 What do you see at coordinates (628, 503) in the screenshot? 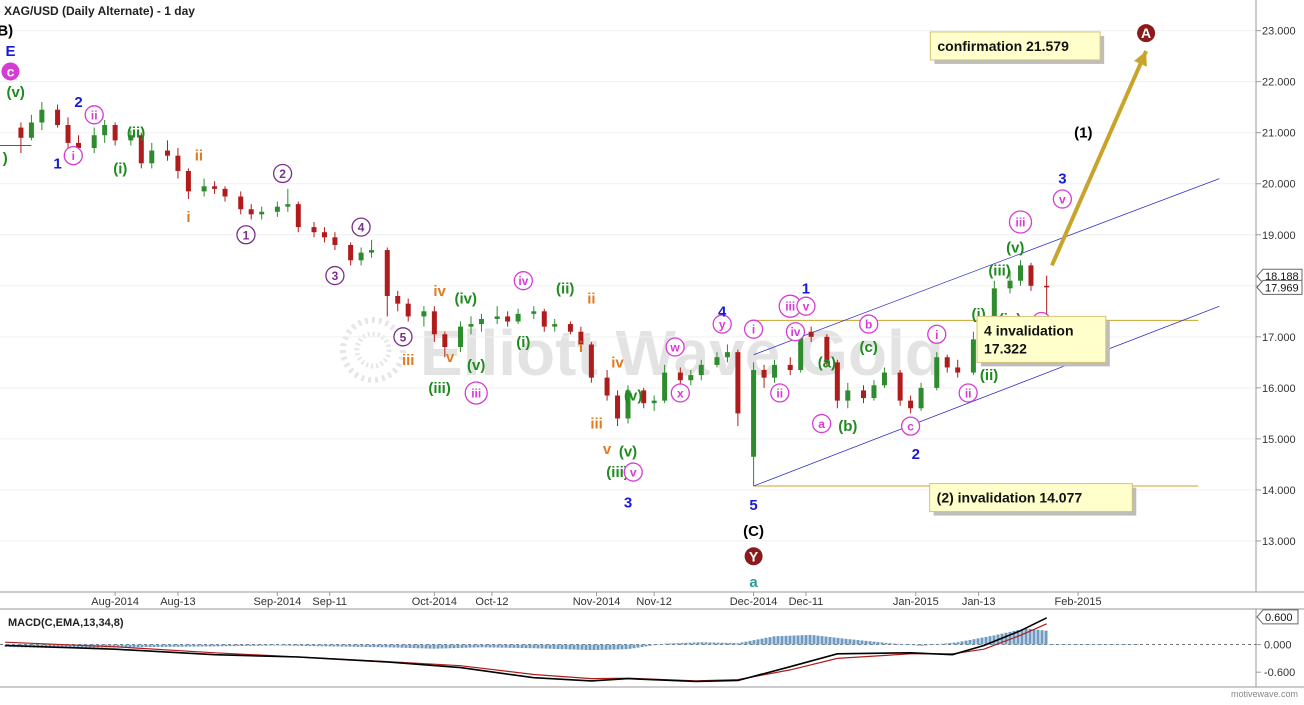
I see `wave-label: 3` at bounding box center [628, 503].